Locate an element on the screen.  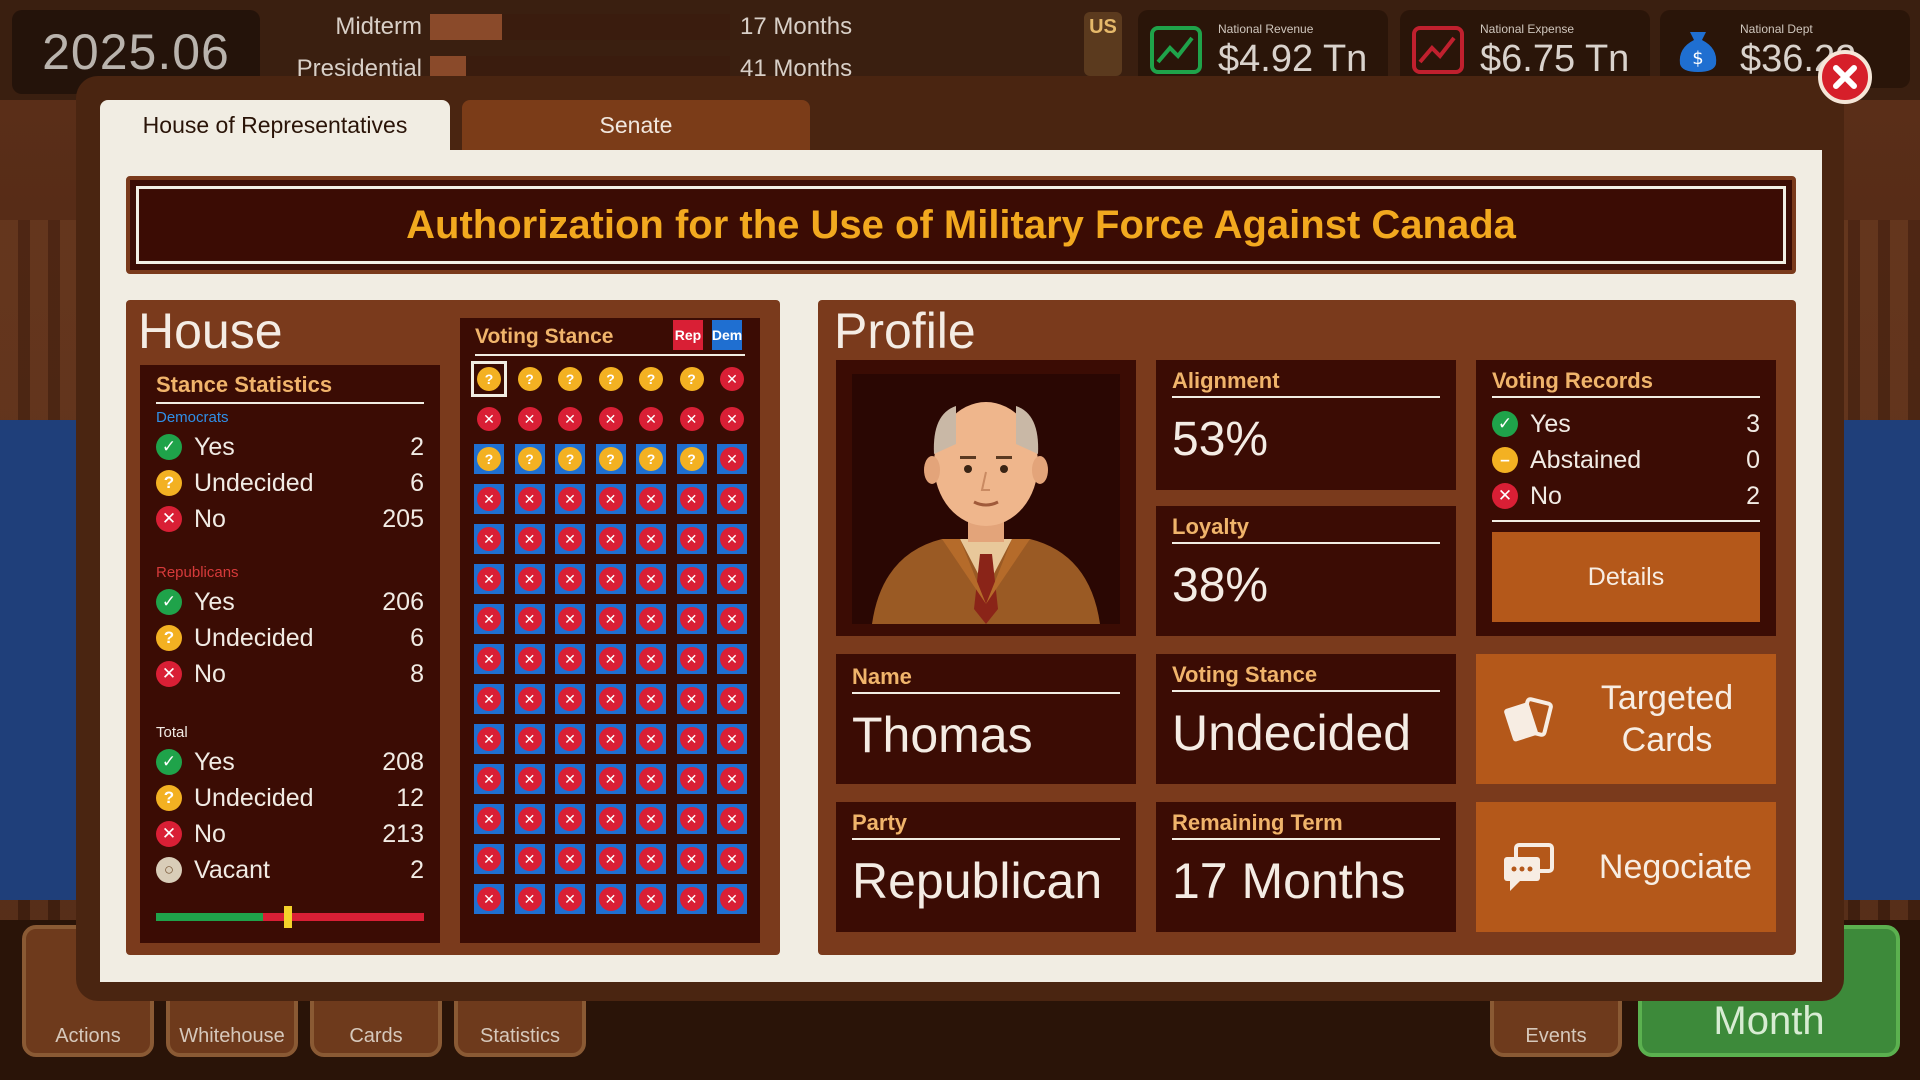
close-button is located at coordinates (1845, 77).